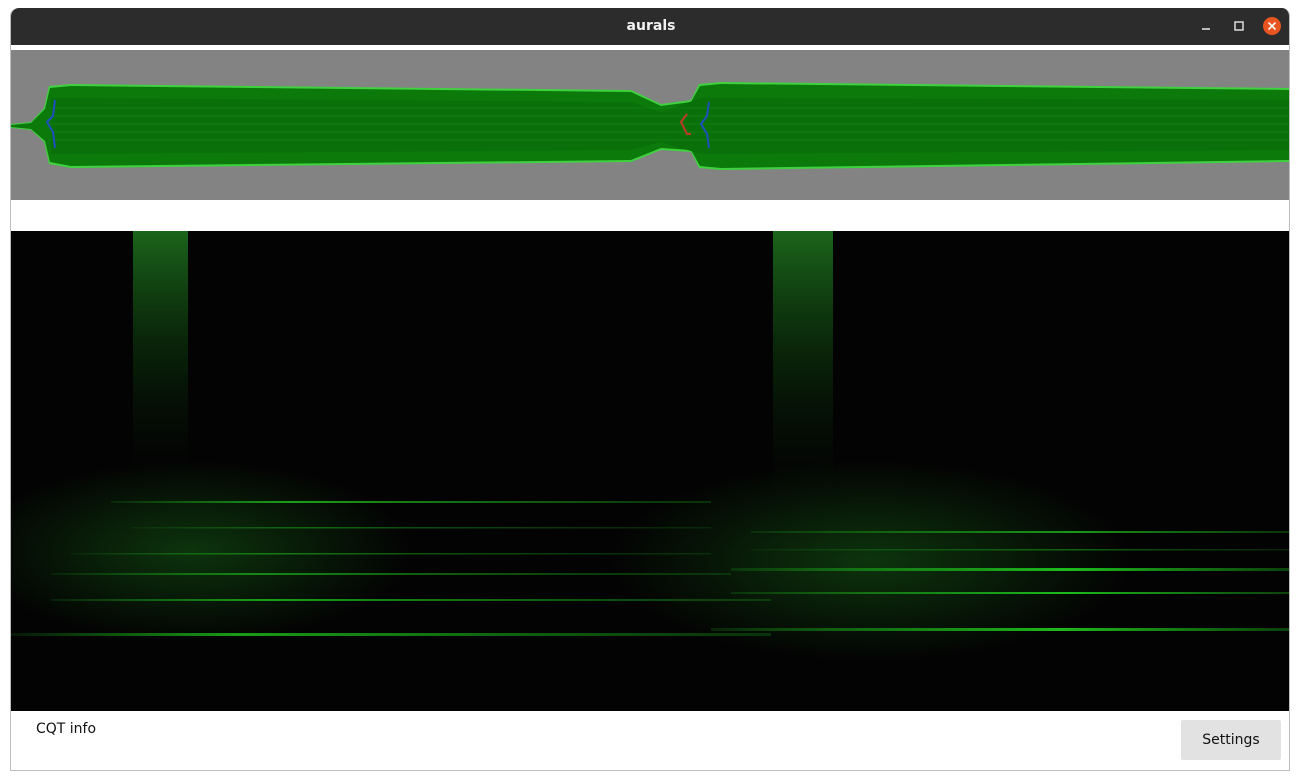 This screenshot has height=780, width=1300. Describe the element at coordinates (1231, 740) in the screenshot. I see `settings-button: Settings` at that location.